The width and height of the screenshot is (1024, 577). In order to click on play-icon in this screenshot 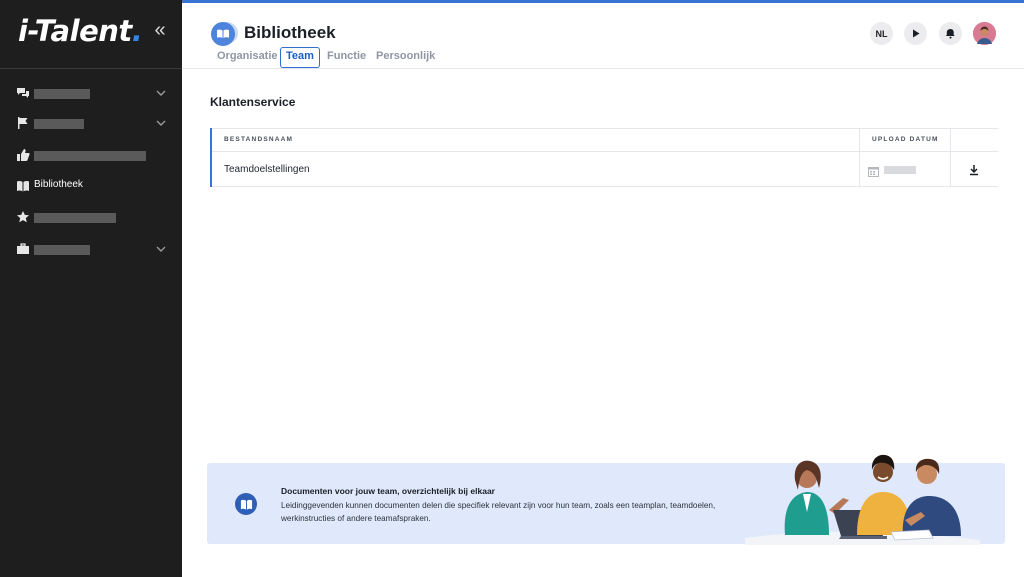, I will do `click(915, 33)`.